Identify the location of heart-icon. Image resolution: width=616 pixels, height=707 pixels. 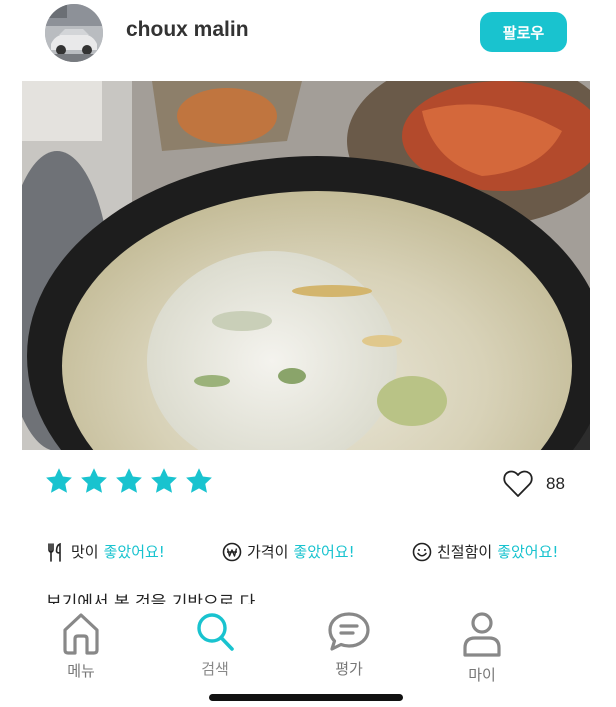
(518, 484).